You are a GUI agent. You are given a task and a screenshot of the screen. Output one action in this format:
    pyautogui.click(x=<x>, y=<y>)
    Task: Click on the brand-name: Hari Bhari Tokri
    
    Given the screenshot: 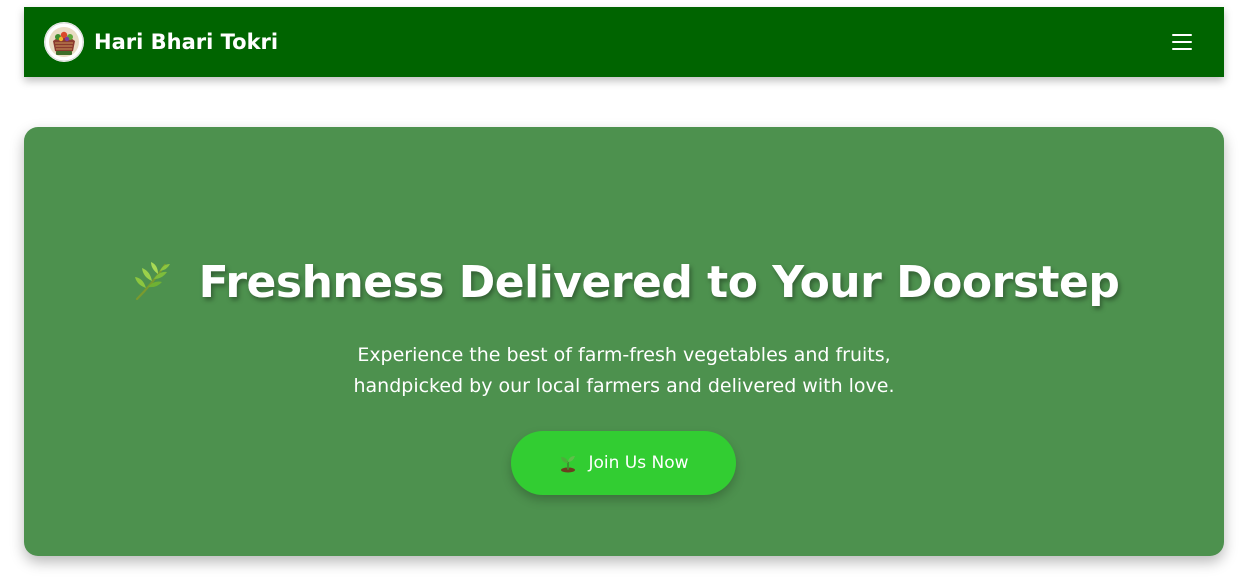 What is the action you would take?
    pyautogui.click(x=186, y=42)
    